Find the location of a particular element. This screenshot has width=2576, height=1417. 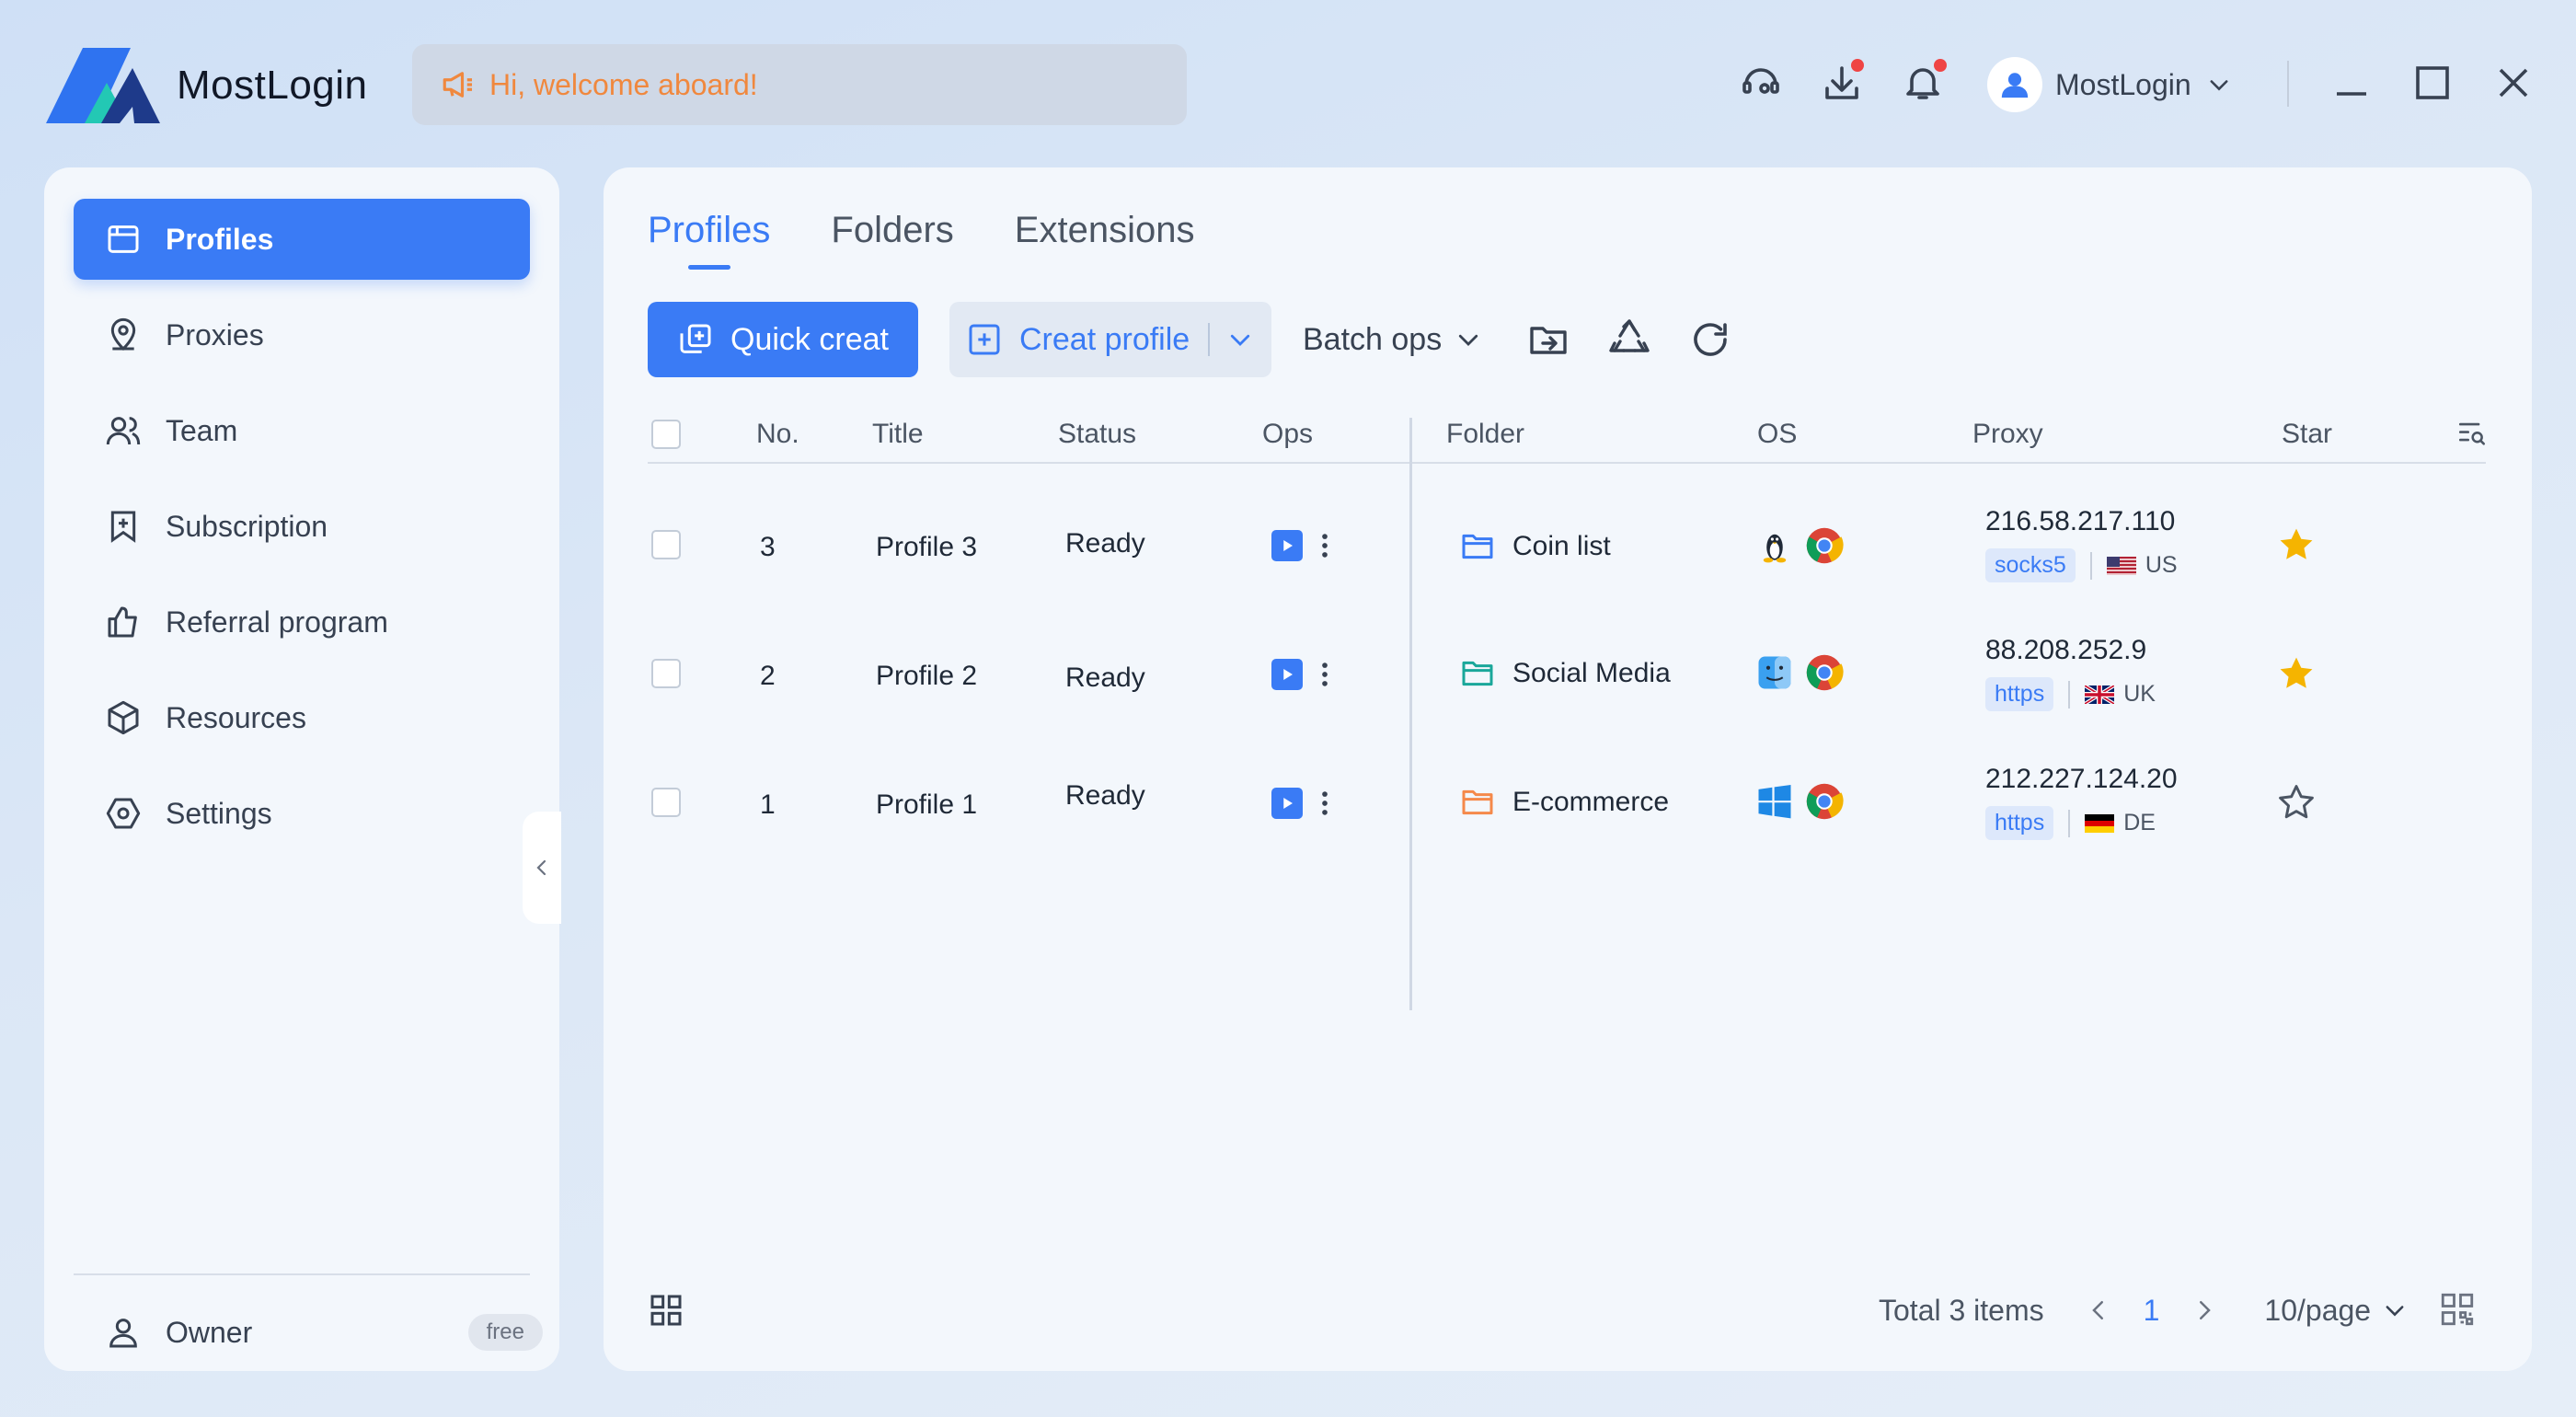

star-outline-icon is located at coordinates (2296, 803).